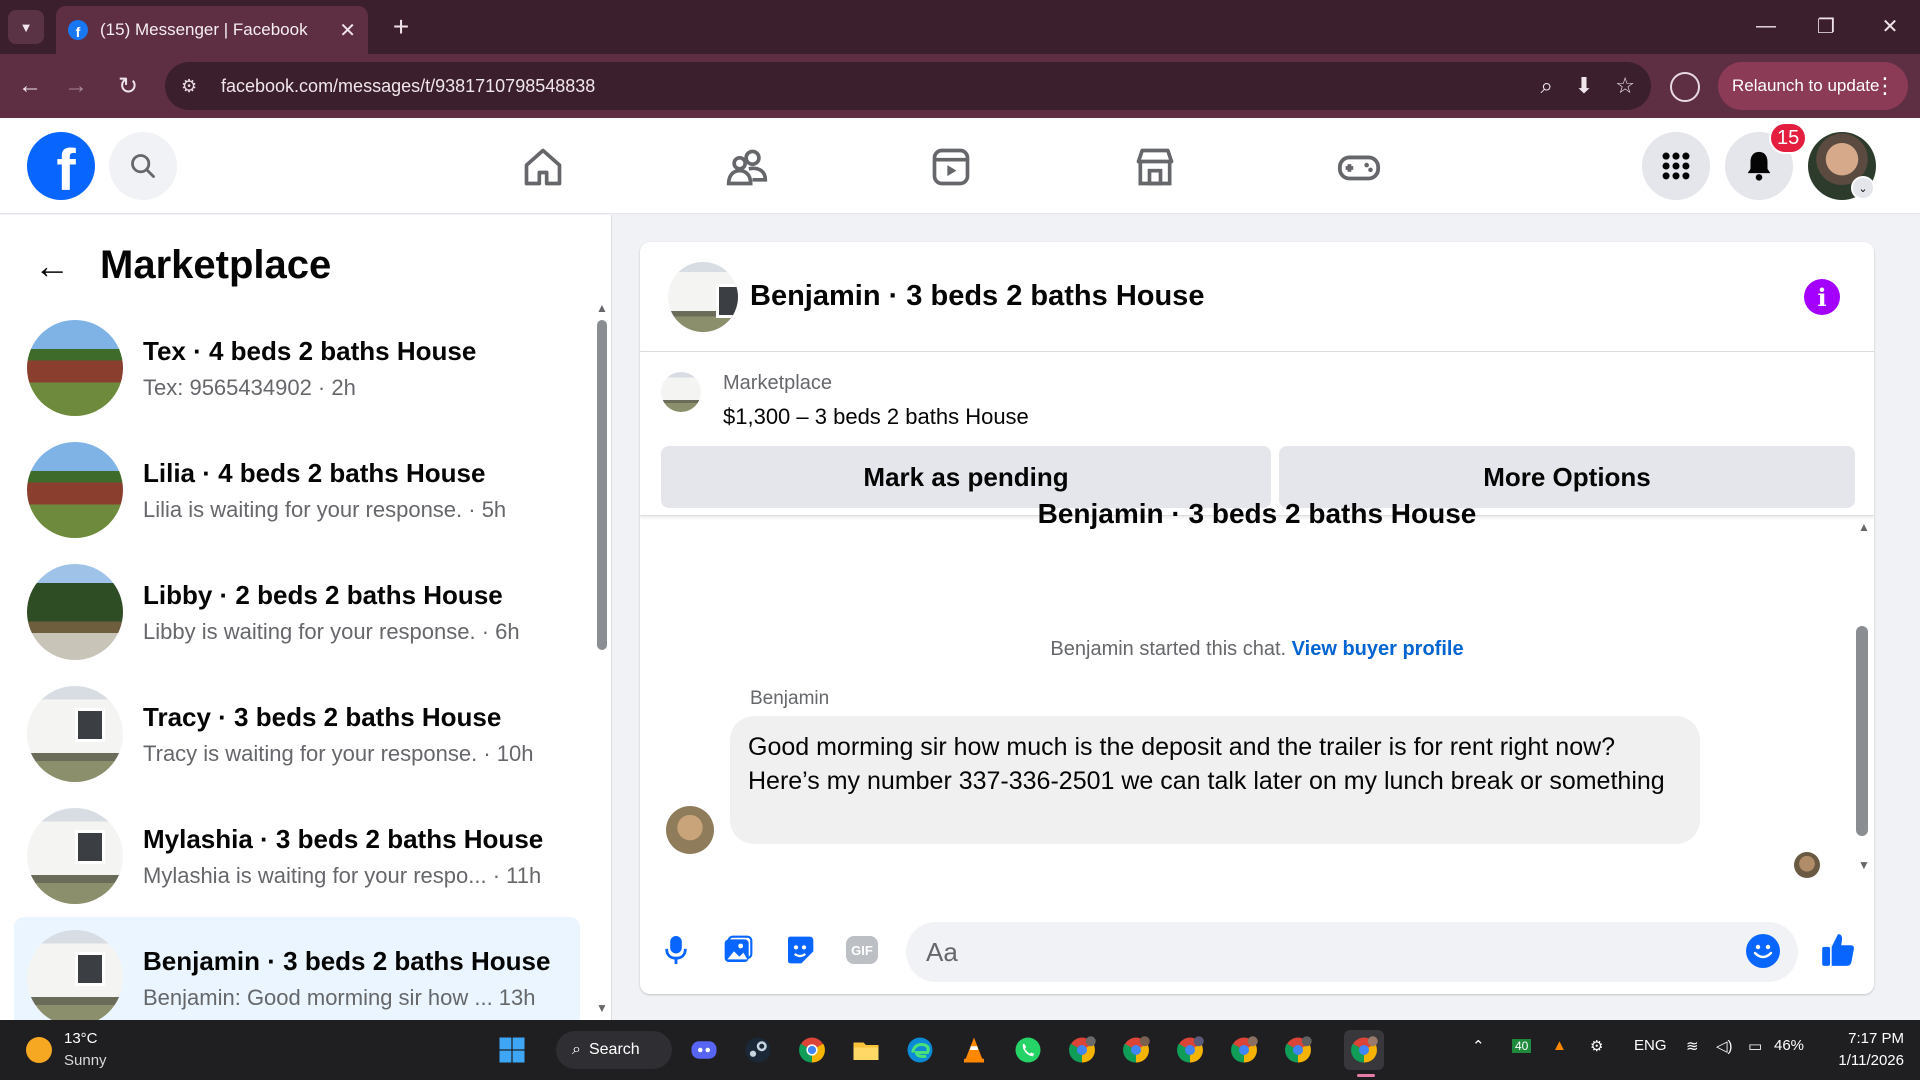 The image size is (1920, 1080). Describe the element at coordinates (1885, 86) in the screenshot. I see `browser-menu-icon: ⋮` at that location.